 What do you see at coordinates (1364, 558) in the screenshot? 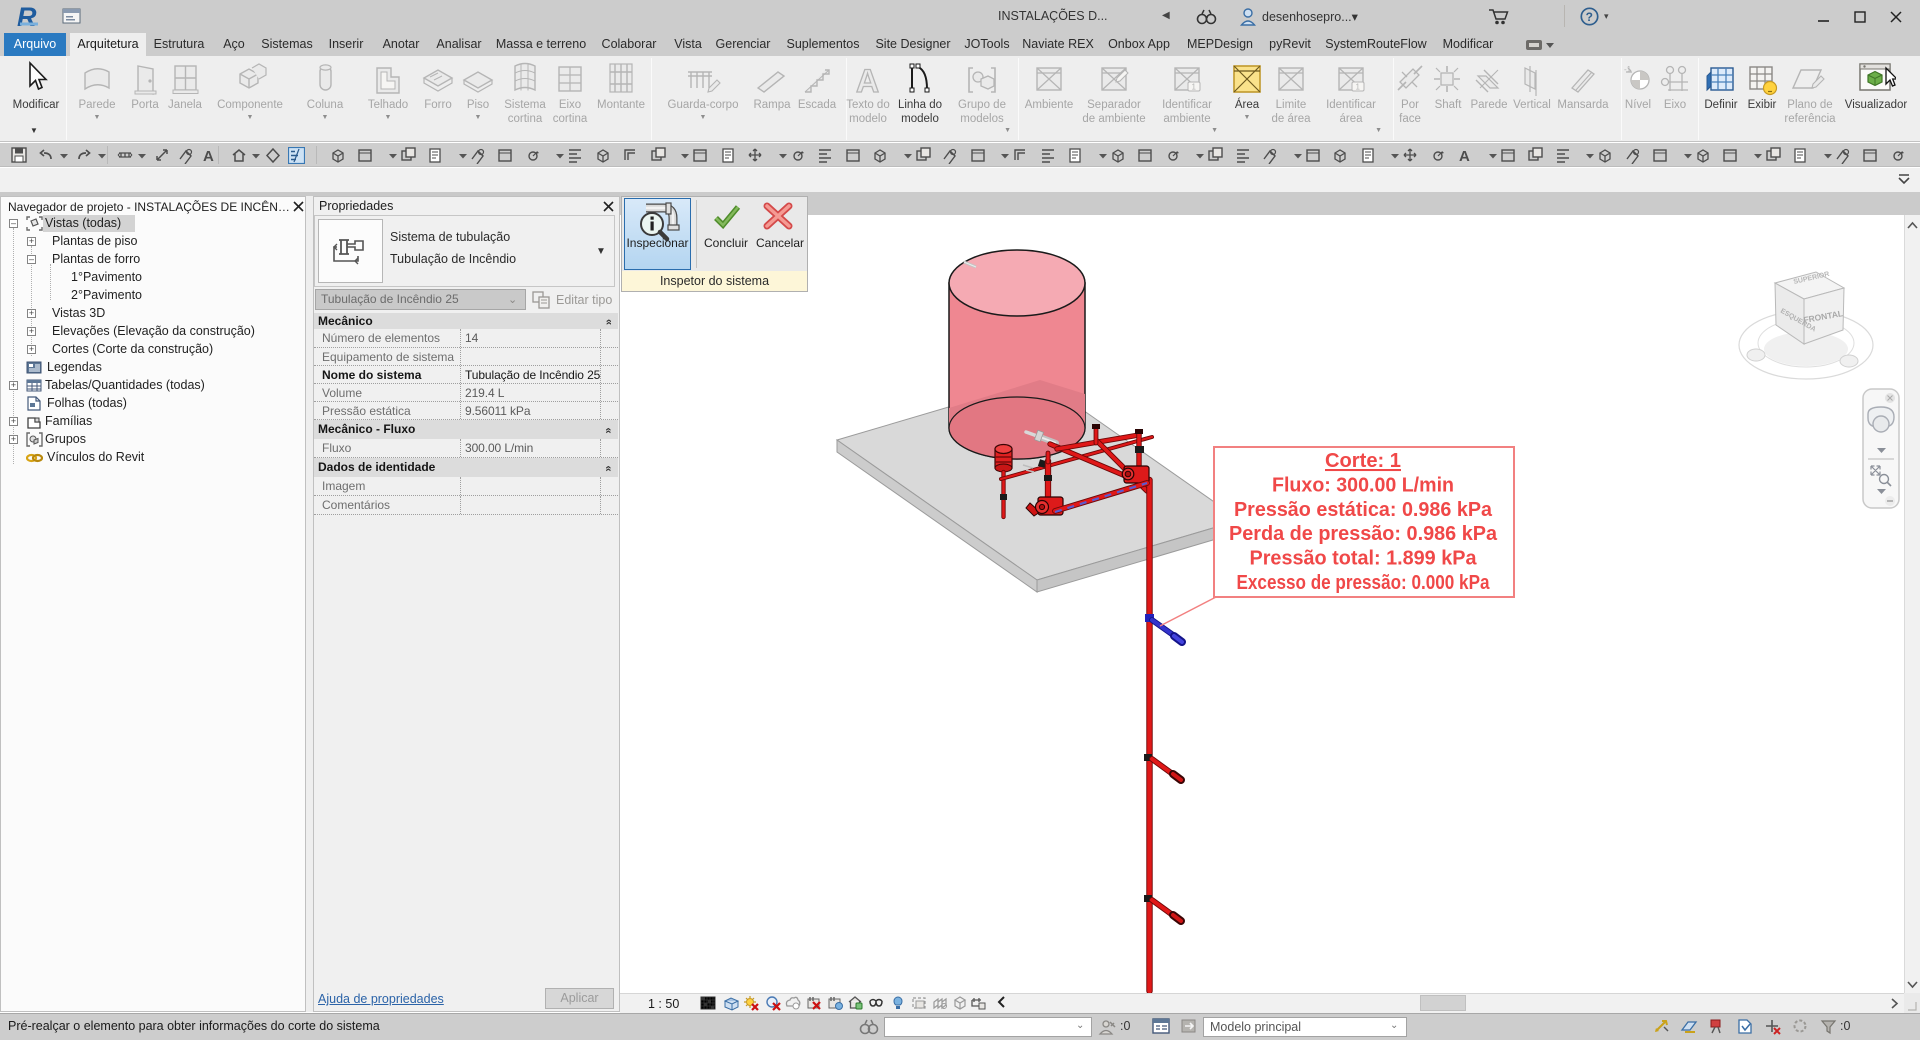
I see `svg-text: Pressão total: 1.899 kPa` at bounding box center [1364, 558].